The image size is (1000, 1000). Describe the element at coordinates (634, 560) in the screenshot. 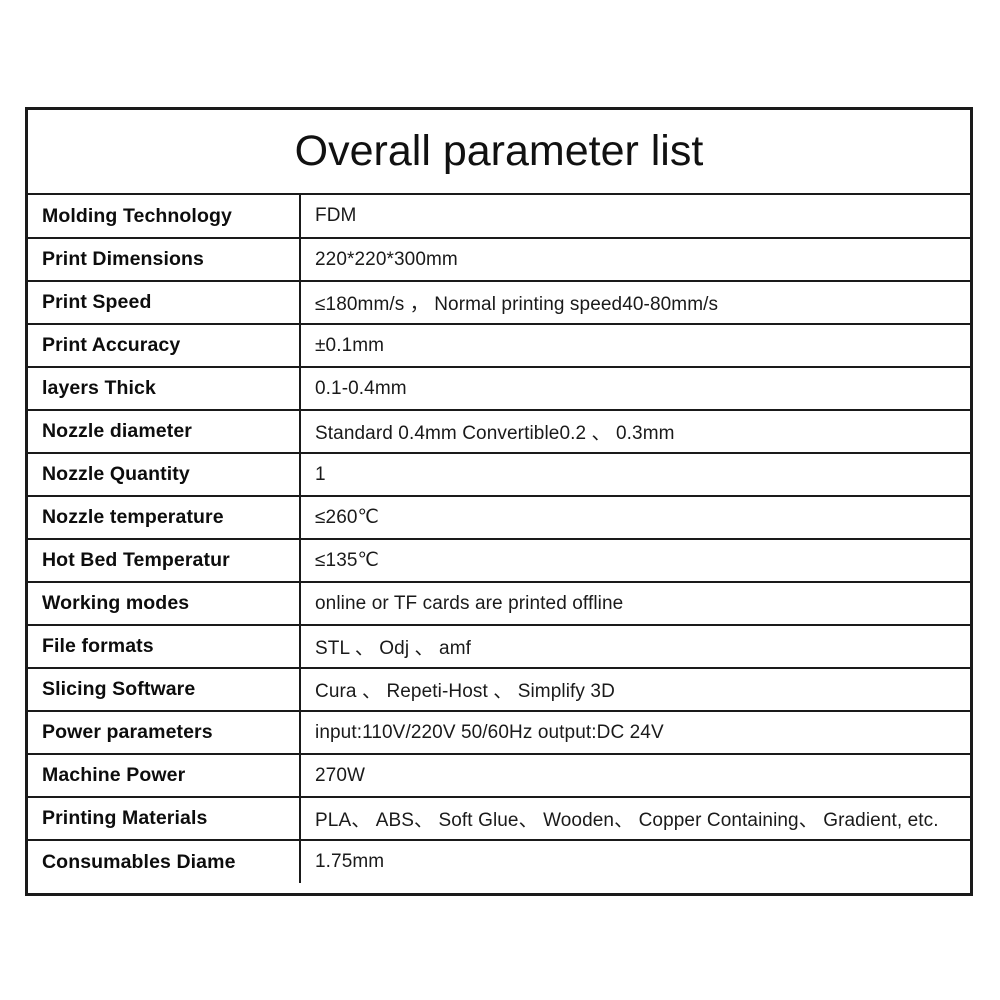

I see `row-value: ≤135℃` at that location.